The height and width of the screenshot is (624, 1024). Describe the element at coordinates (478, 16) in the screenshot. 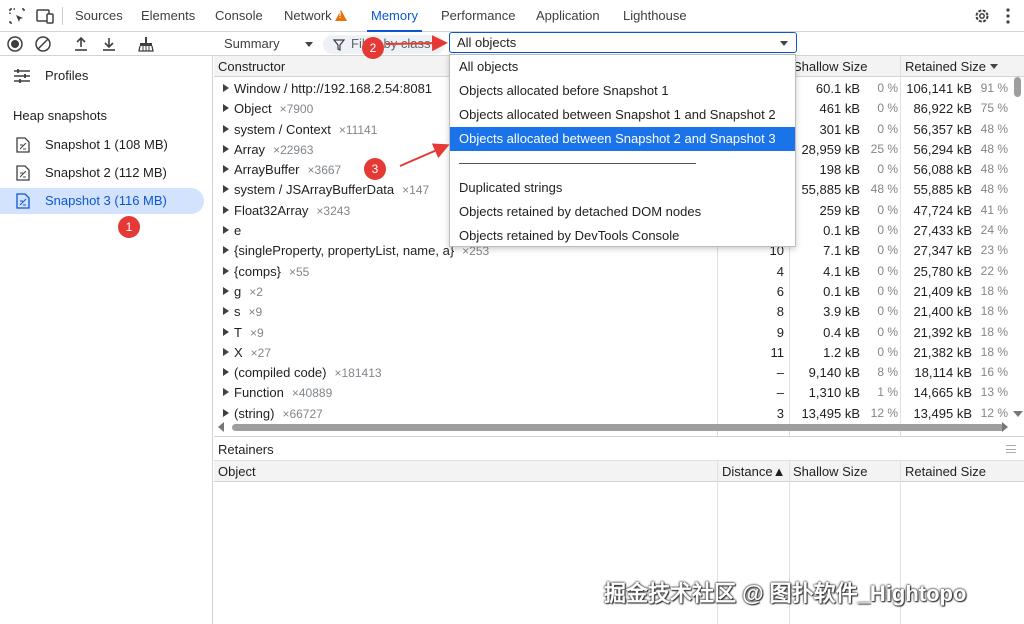

I see `tab-performance: Performance` at that location.